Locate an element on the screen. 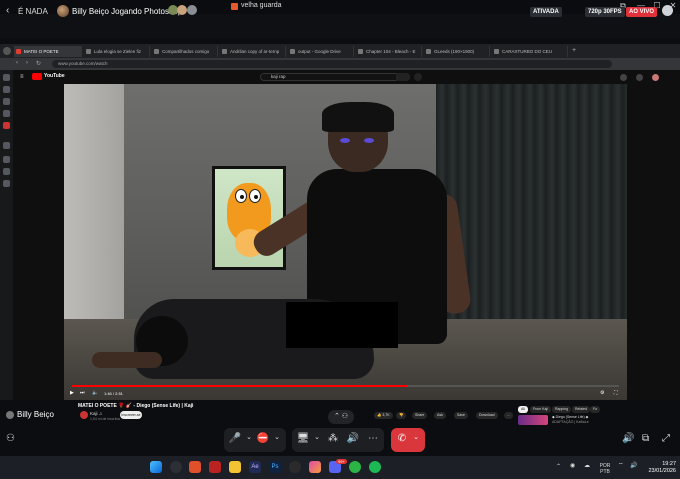 This screenshot has height=479, width=680. forward-icon: › is located at coordinates (27, 63).